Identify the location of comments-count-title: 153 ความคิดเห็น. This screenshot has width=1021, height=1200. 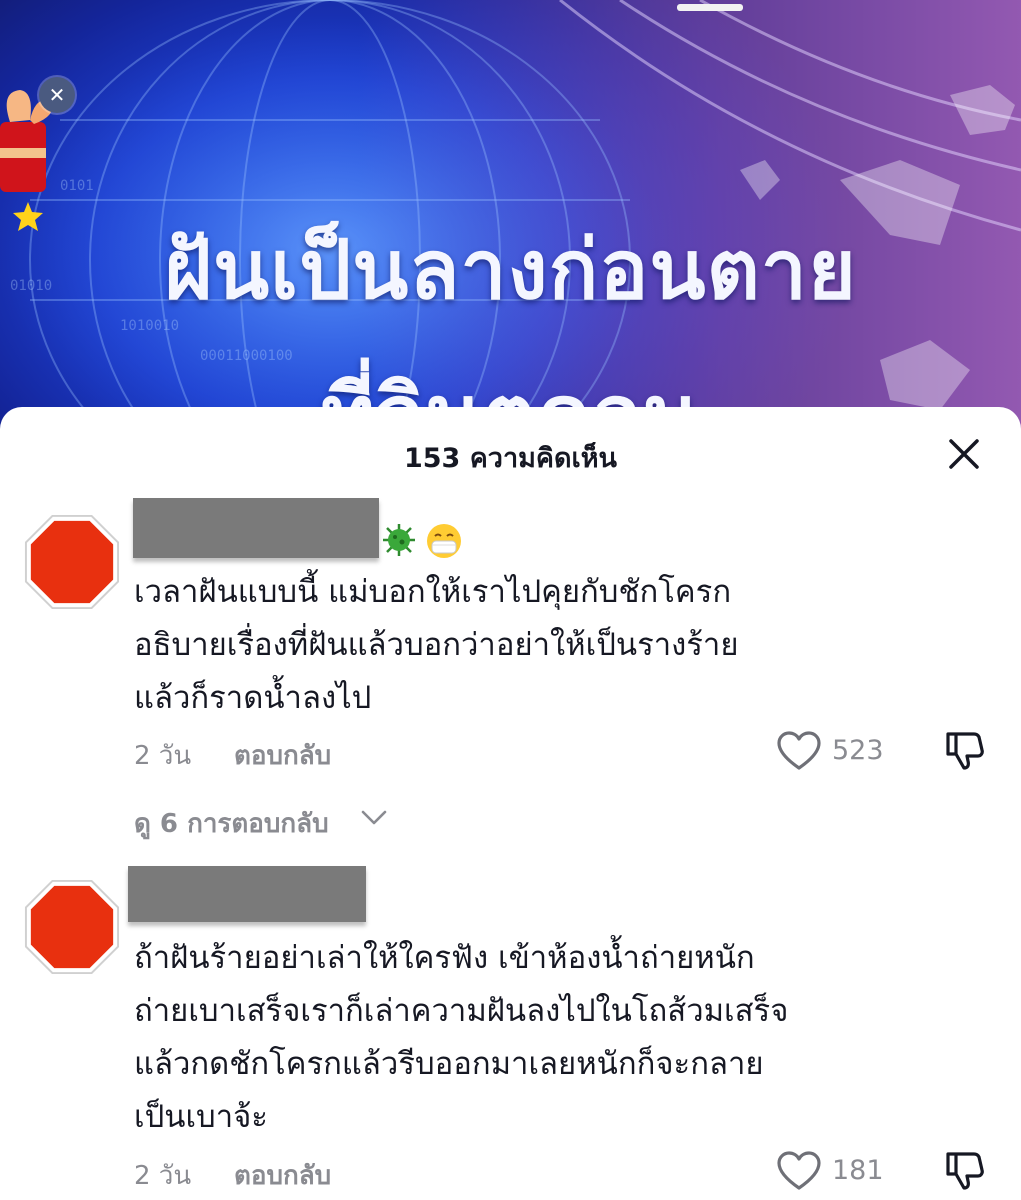
(510, 458).